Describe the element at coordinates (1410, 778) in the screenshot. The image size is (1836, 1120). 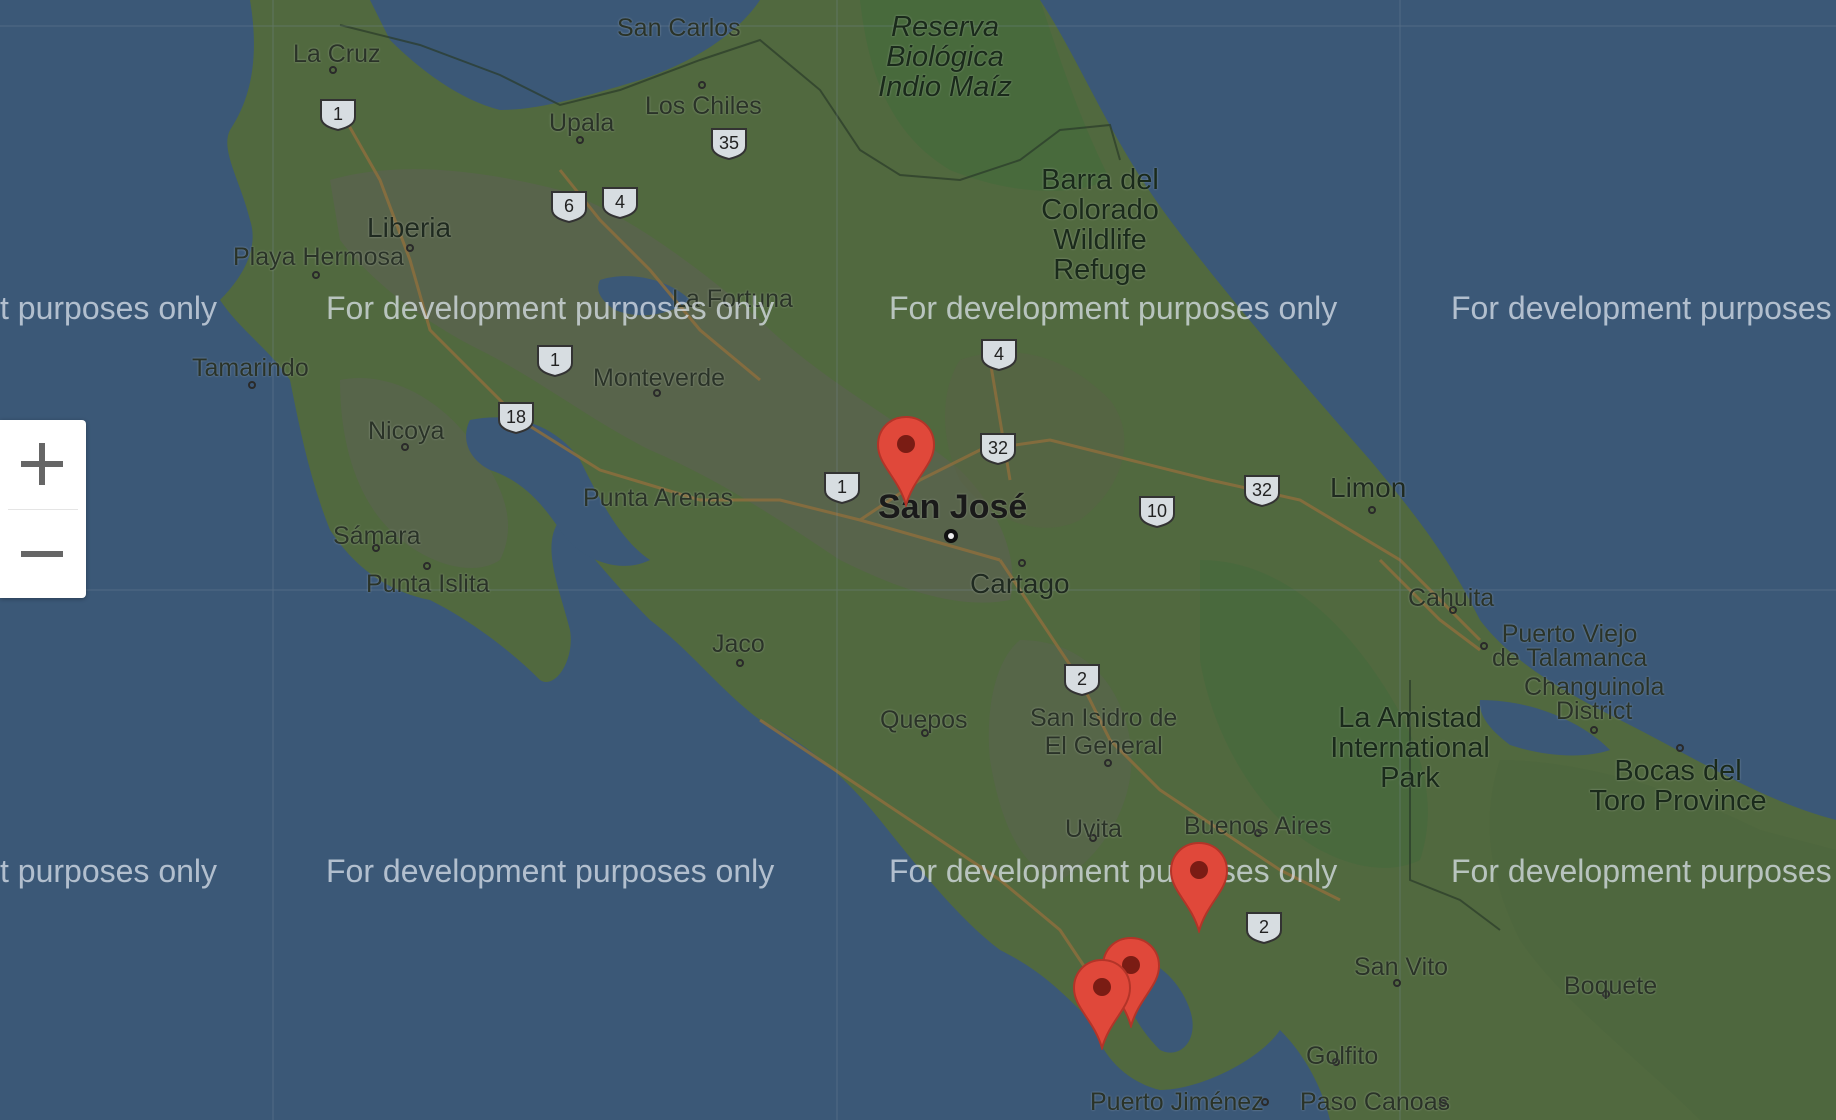
I see `label-amistad-line3: Park` at that location.